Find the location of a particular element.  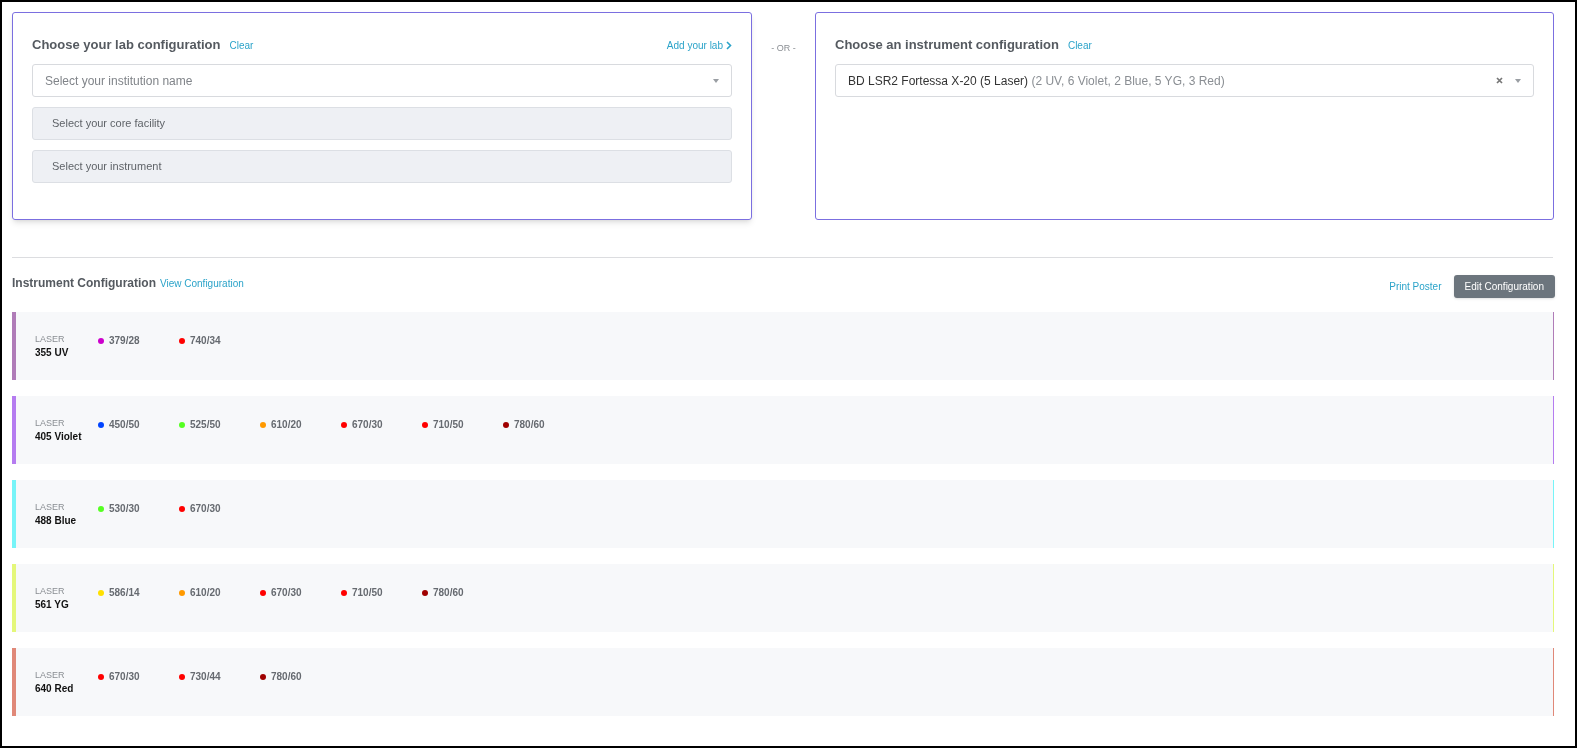

view-configuration-link: View Configuration is located at coordinates (202, 283).